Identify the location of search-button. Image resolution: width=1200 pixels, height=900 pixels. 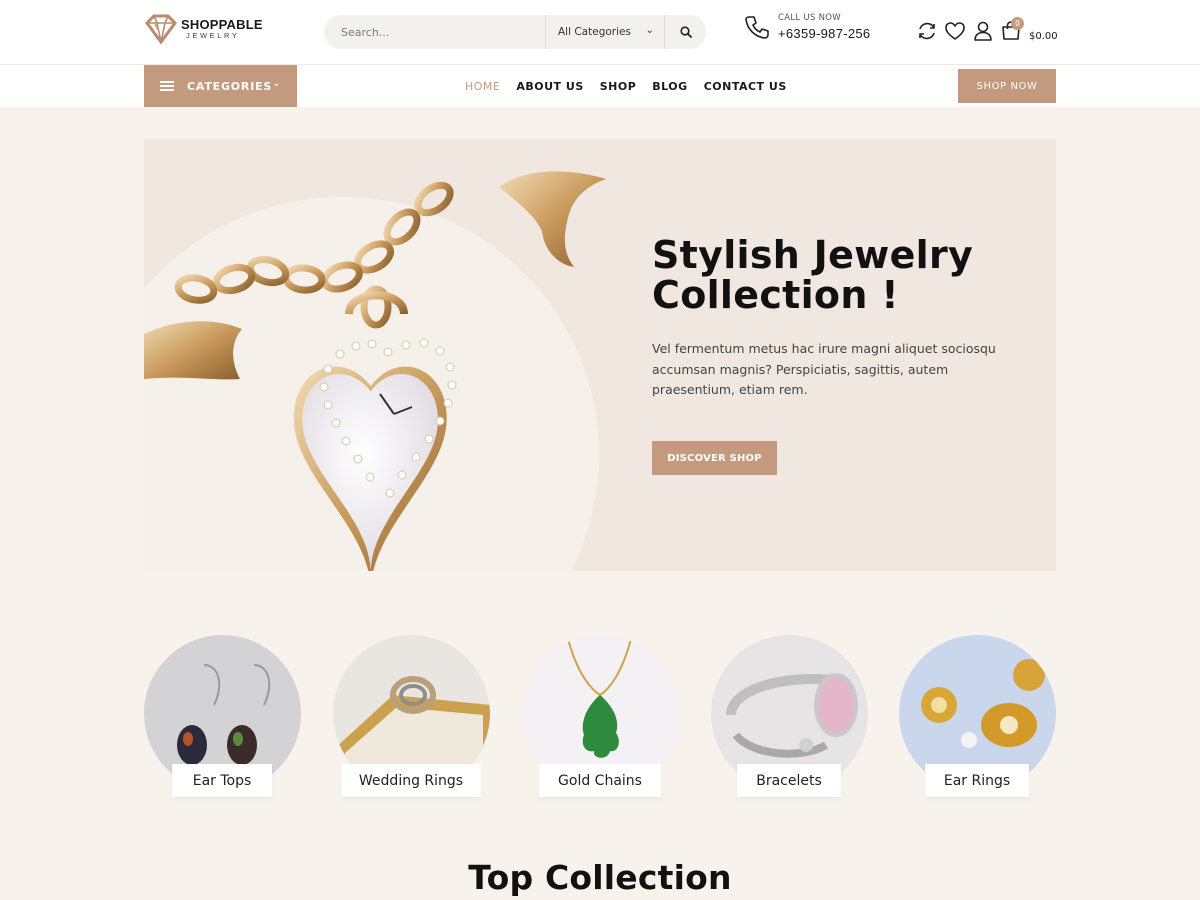
(686, 32).